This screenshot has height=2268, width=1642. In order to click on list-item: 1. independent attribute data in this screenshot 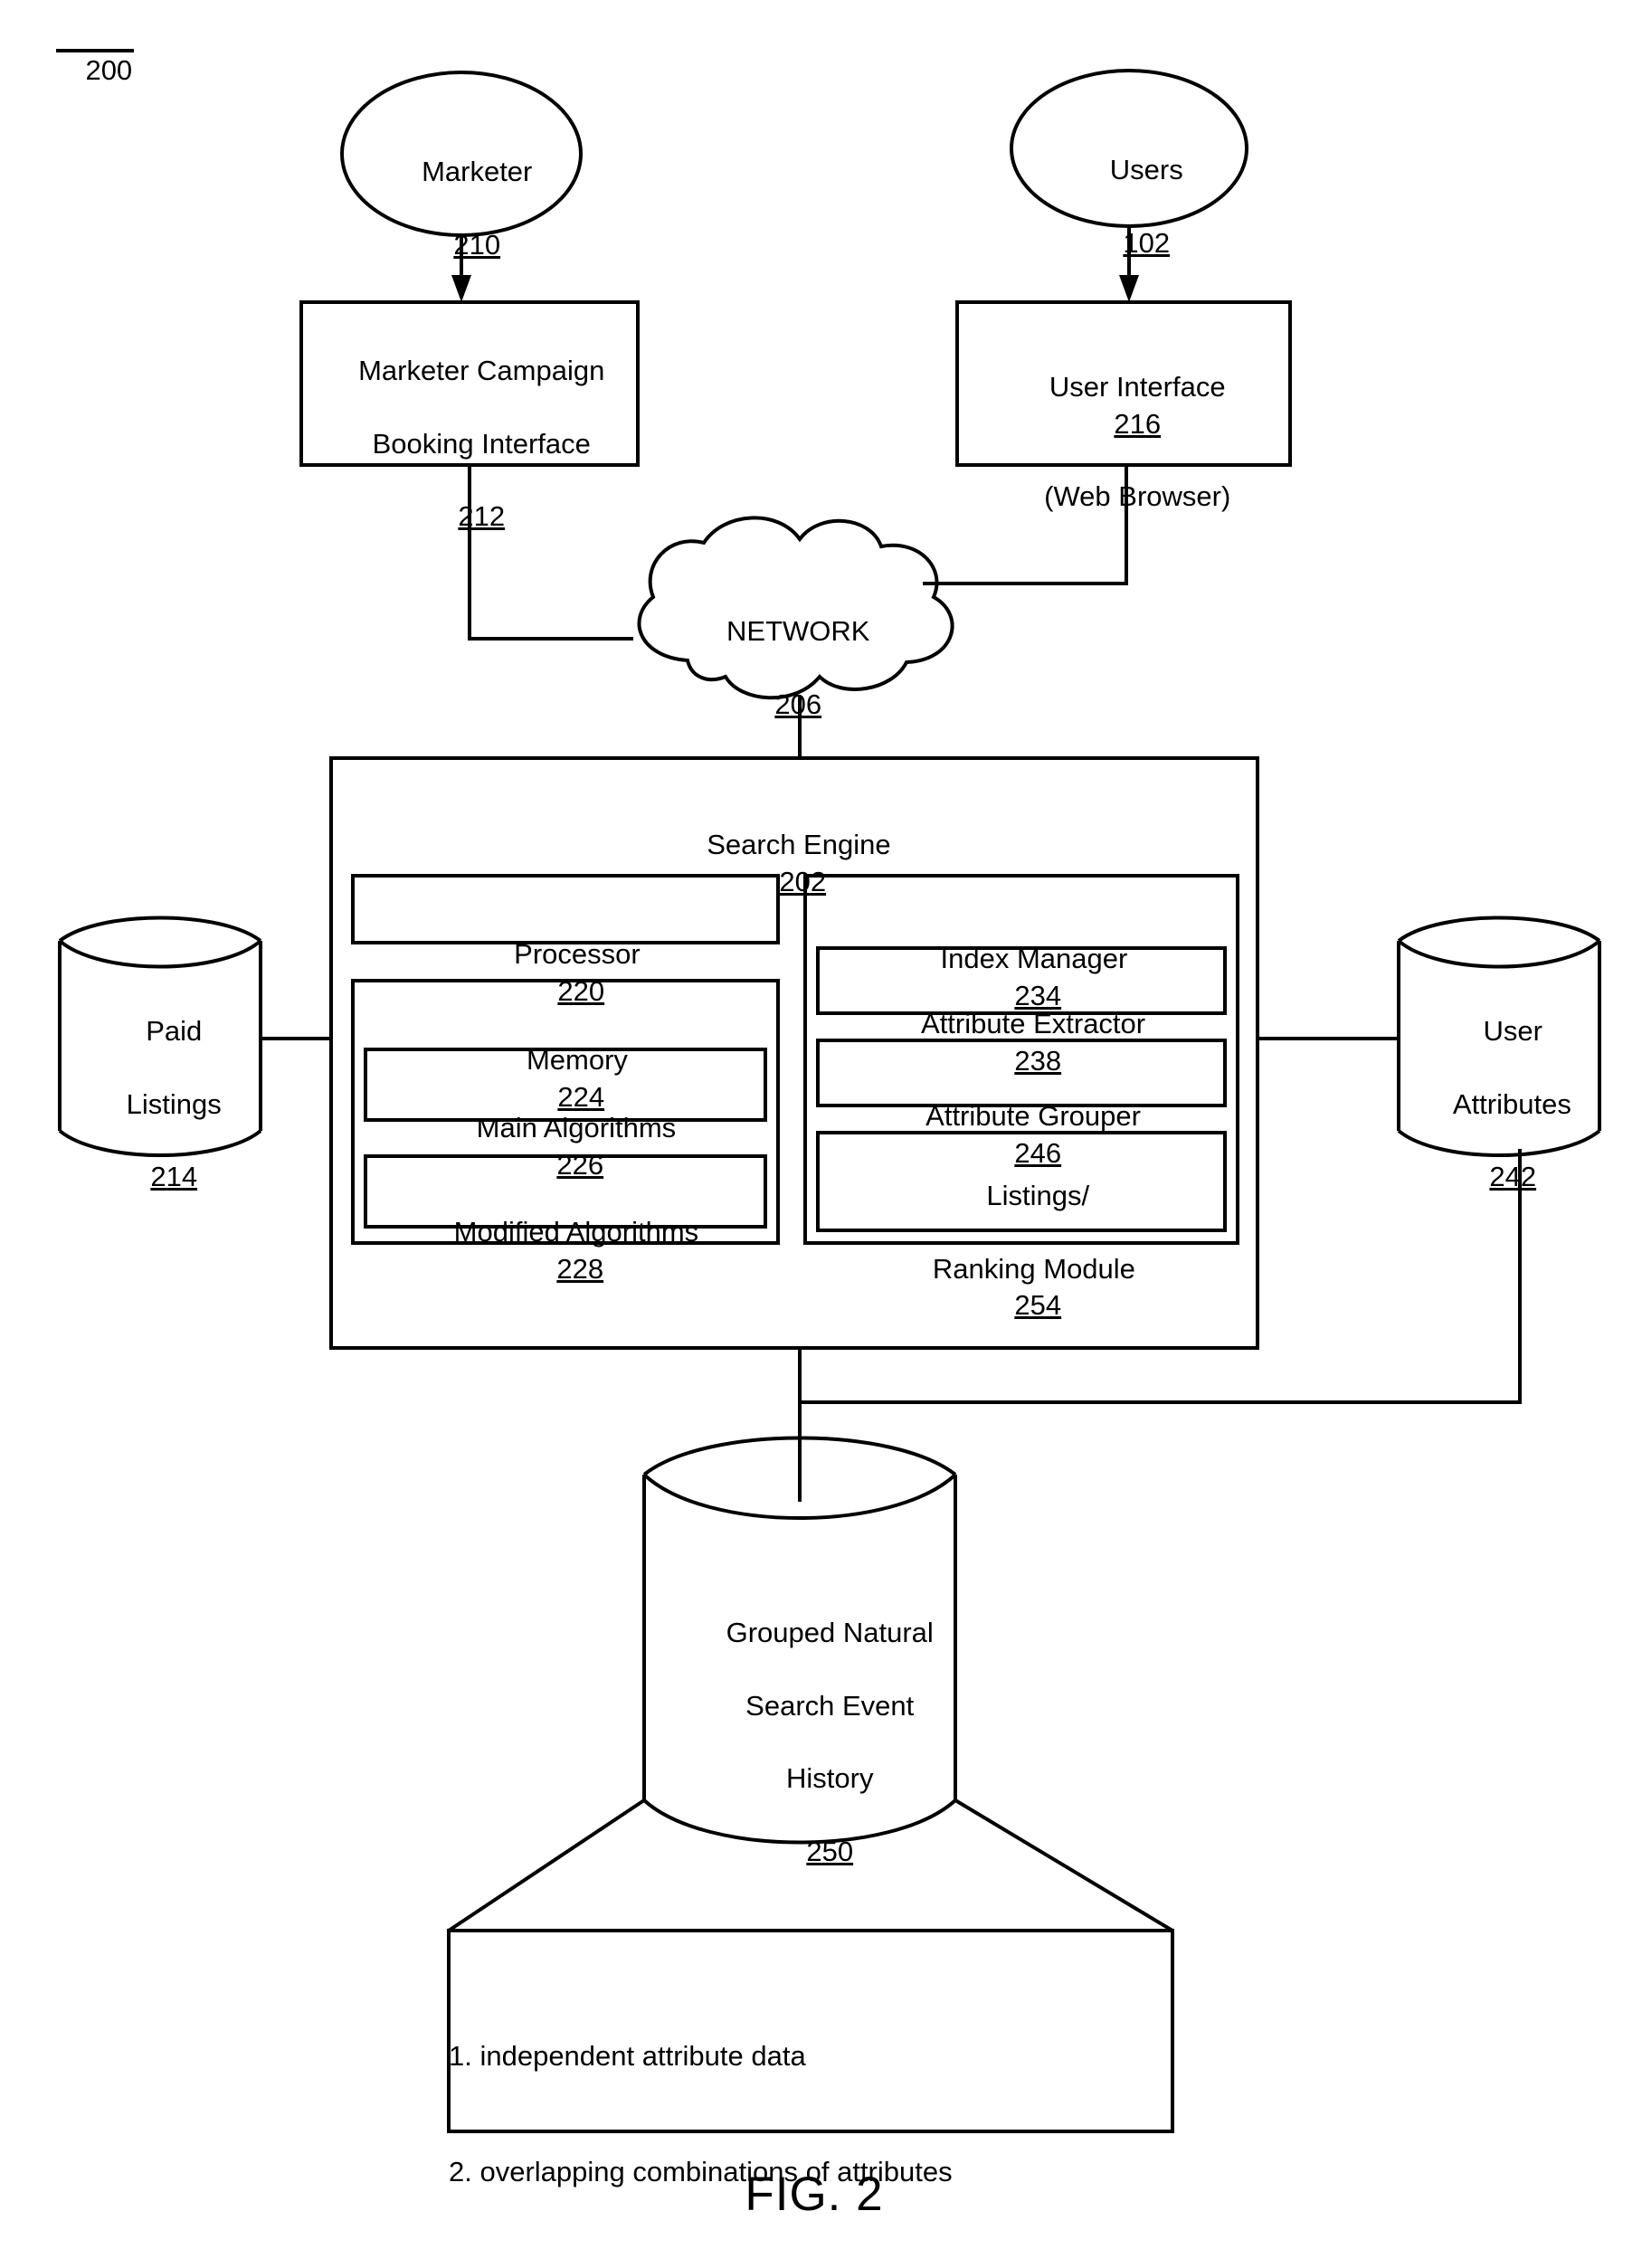, I will do `click(627, 2055)`.